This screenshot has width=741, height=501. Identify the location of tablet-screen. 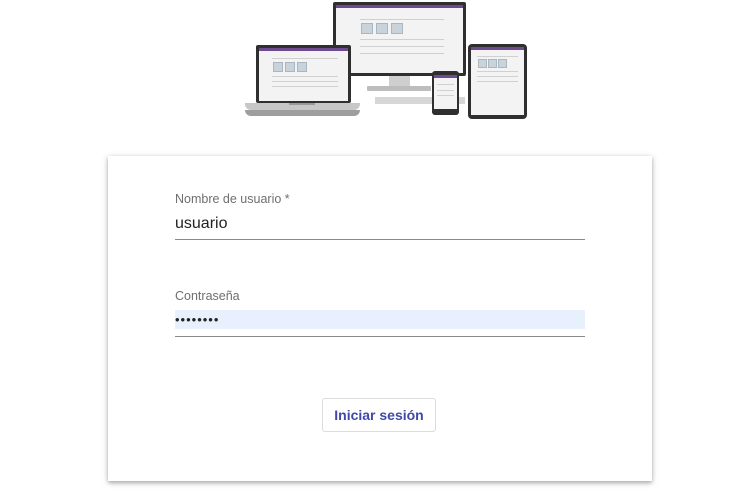
(497, 81).